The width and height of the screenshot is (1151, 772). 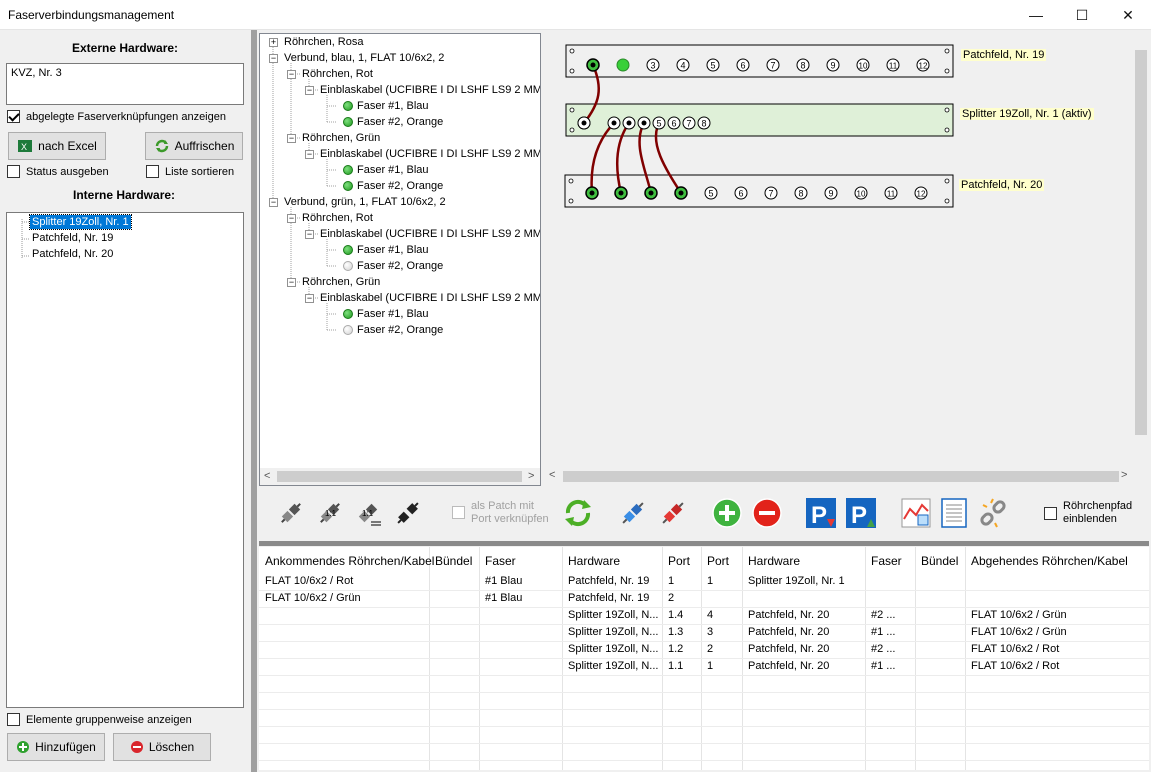 What do you see at coordinates (337, 218) in the screenshot?
I see `tree-node: Röhrchen, Rot` at bounding box center [337, 218].